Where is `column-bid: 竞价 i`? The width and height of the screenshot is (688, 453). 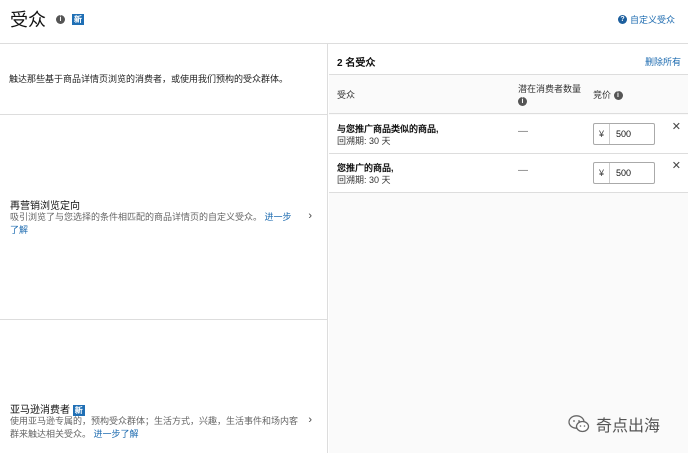 column-bid: 竞价 i is located at coordinates (608, 95).